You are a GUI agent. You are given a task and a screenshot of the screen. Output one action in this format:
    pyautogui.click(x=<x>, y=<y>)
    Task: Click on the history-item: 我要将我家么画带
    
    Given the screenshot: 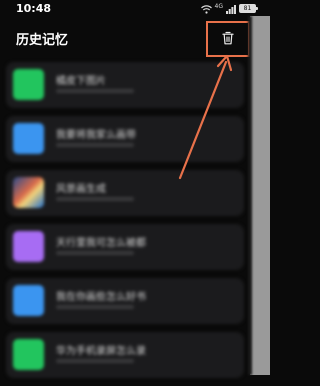 What is the action you would take?
    pyautogui.click(x=125, y=139)
    